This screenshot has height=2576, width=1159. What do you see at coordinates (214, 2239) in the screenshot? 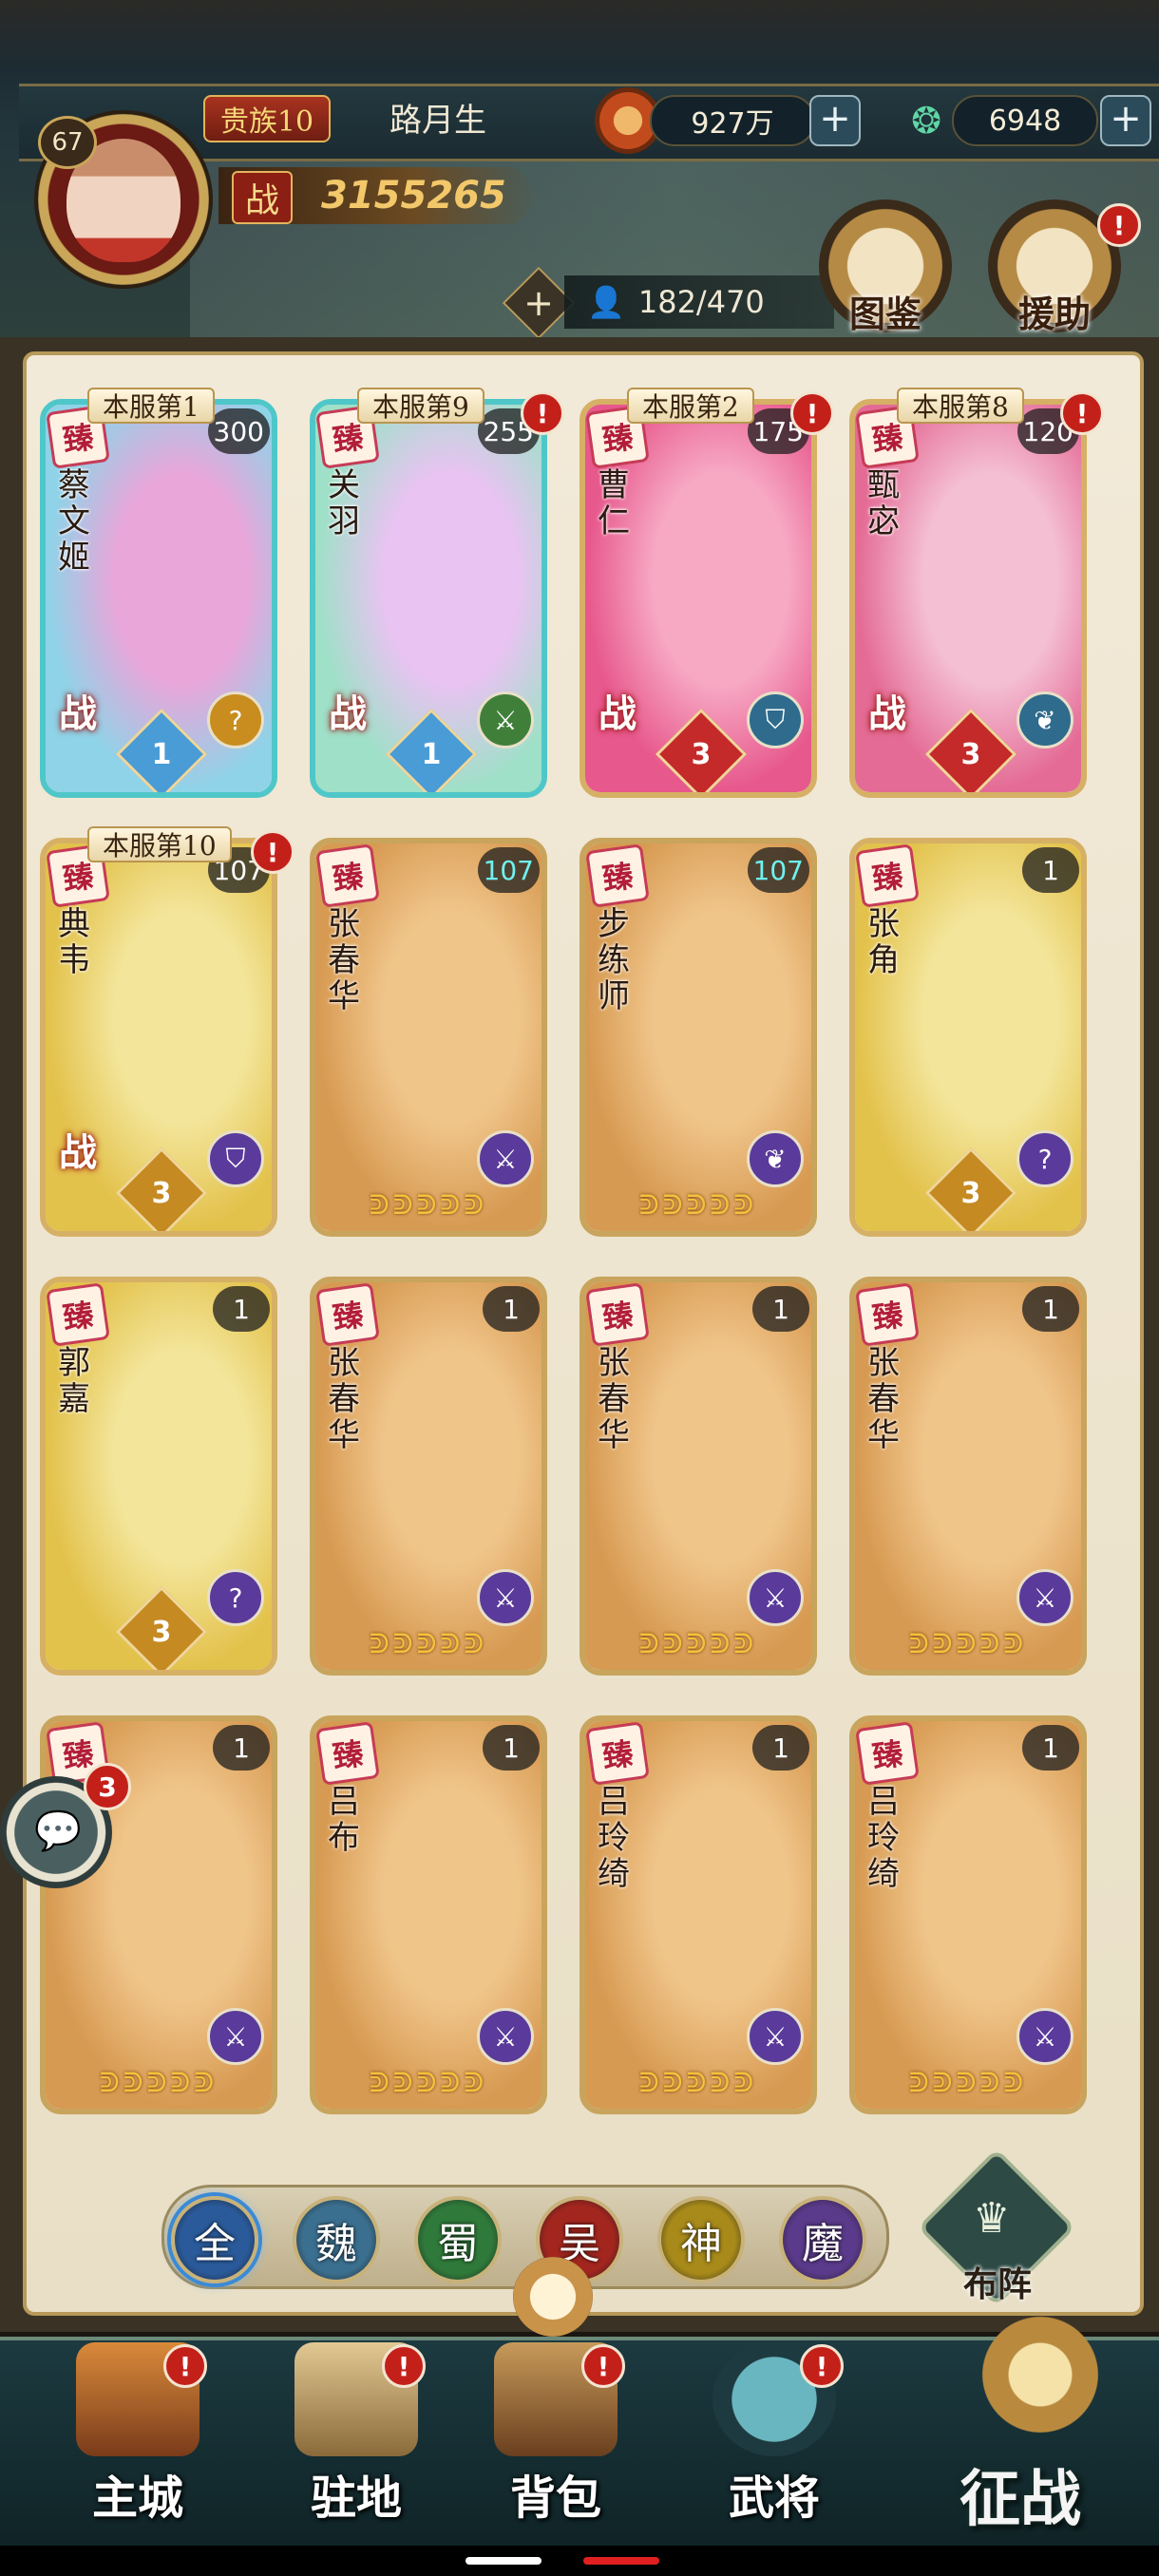
I see `faction-filter-0: 全` at bounding box center [214, 2239].